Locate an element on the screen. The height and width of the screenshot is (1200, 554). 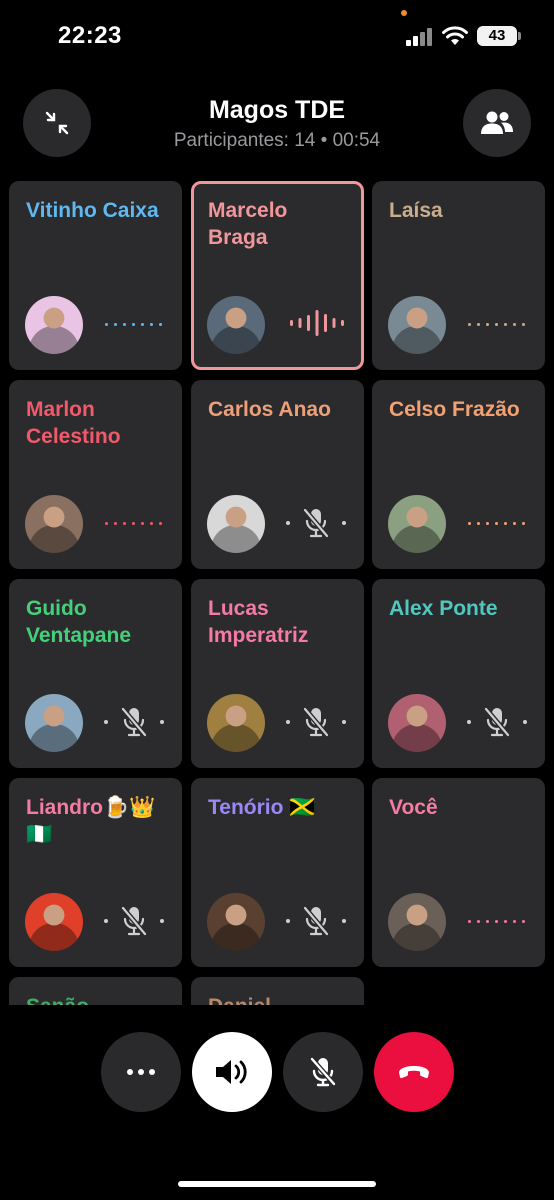
participants-button is located at coordinates (497, 123).